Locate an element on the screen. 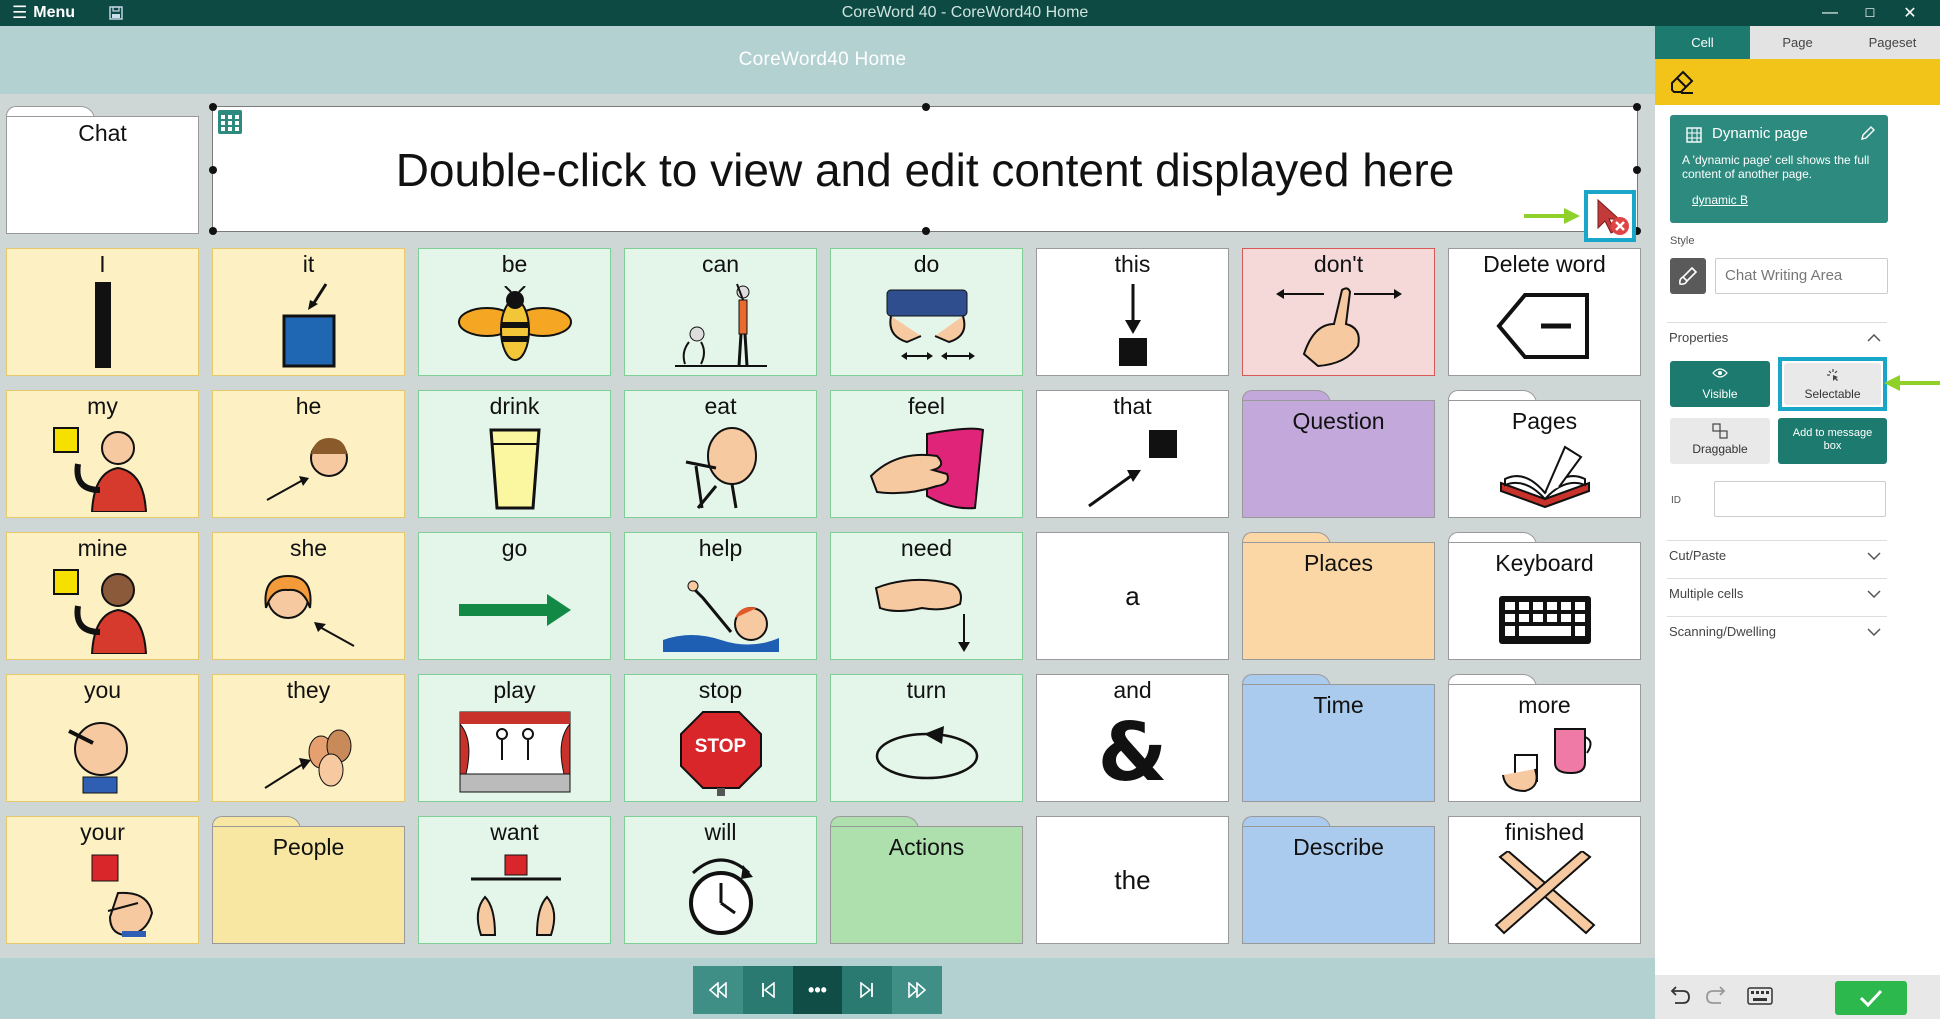 Image resolution: width=1940 pixels, height=1019 pixels. folder-question: Question is located at coordinates (1338, 454).